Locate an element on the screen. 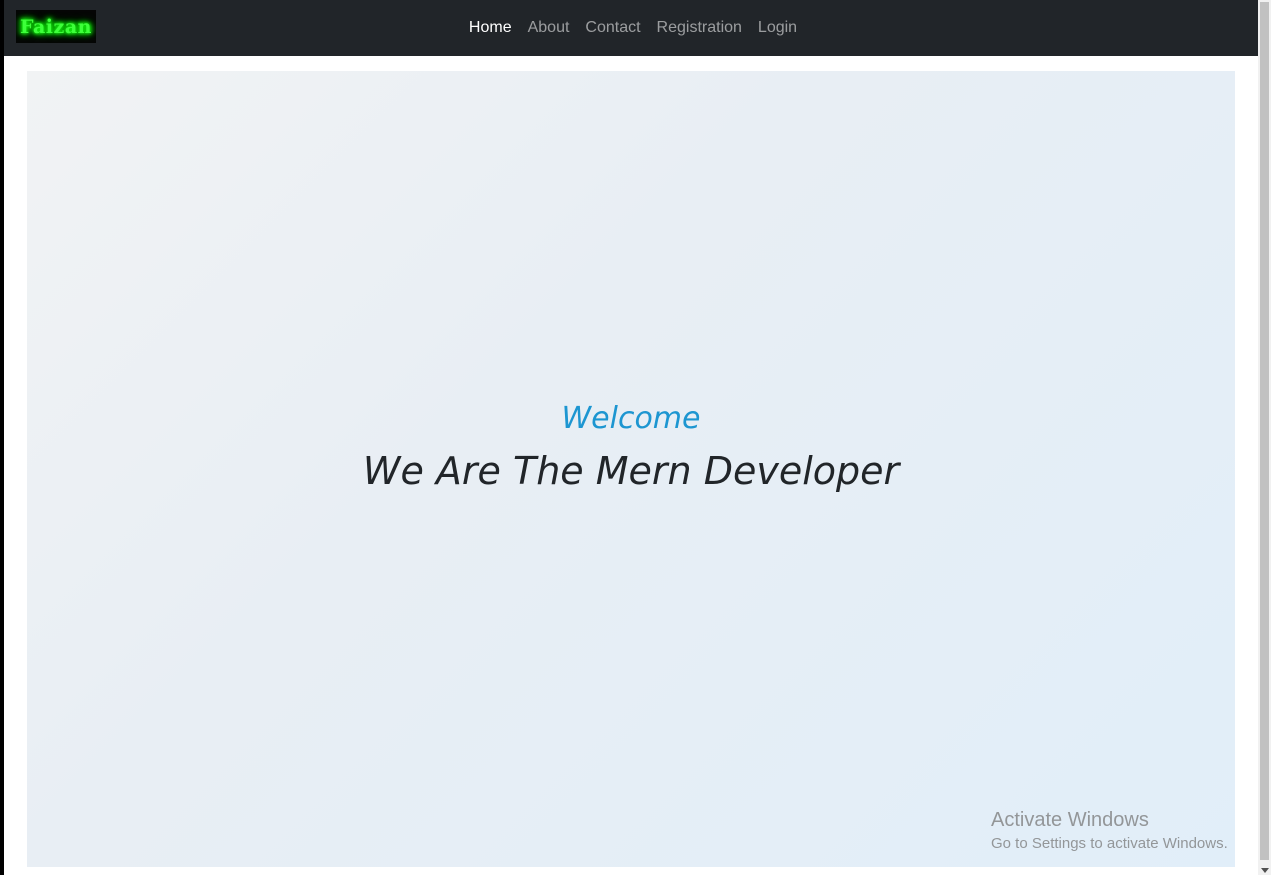 The height and width of the screenshot is (875, 1271). nav-link-about: About is located at coordinates (549, 28).